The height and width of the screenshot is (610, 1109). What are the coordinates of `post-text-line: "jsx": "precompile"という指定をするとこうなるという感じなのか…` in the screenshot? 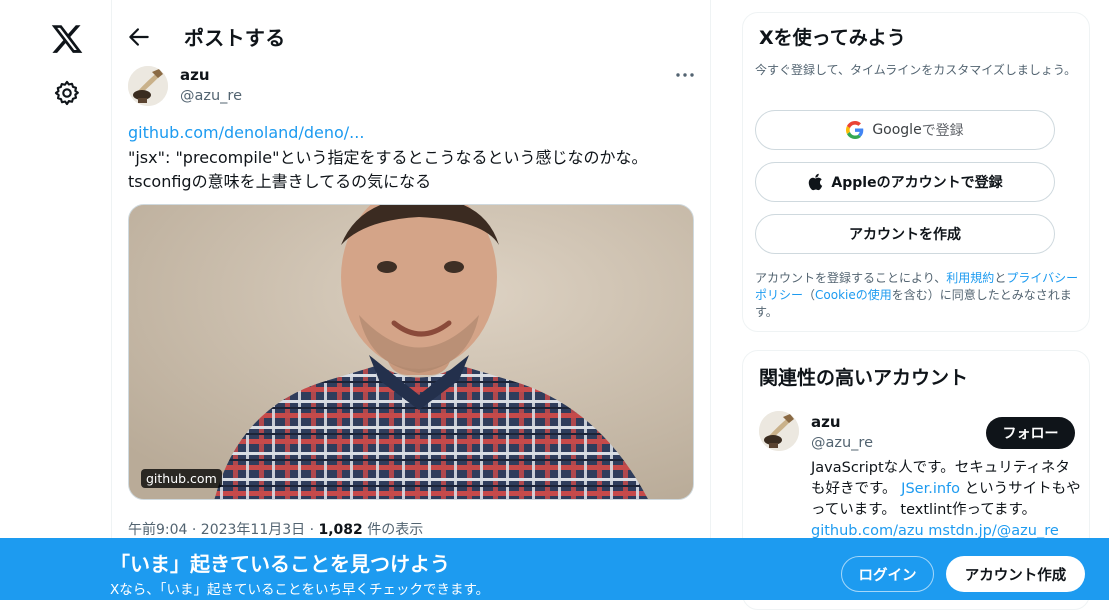 It's located at (388, 157).